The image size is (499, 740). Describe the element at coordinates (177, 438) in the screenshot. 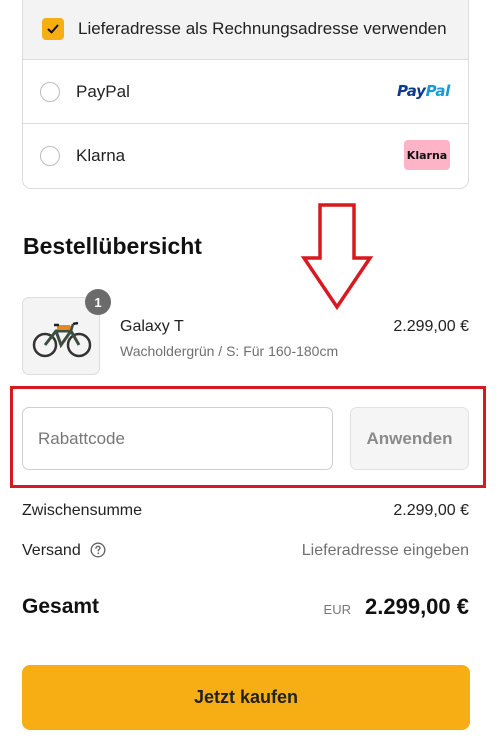

I see `discount-code-input` at that location.